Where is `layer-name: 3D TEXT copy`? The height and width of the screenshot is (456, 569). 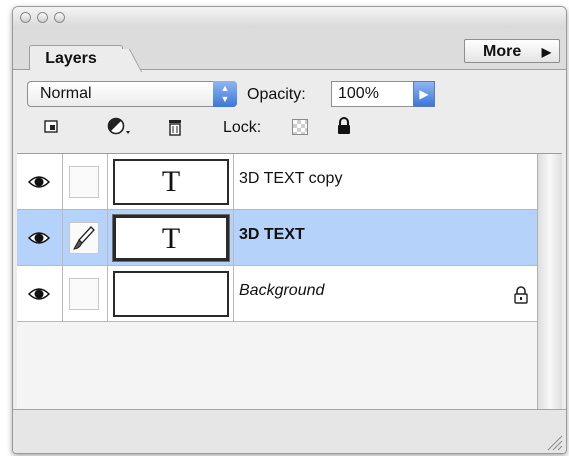 layer-name: 3D TEXT copy is located at coordinates (290, 179).